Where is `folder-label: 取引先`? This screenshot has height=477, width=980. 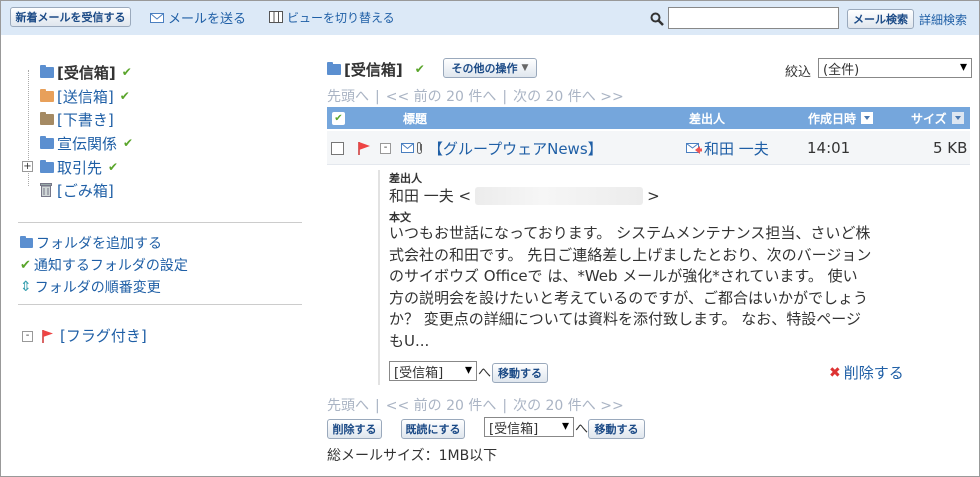
folder-label: 取引先 is located at coordinates (80, 167).